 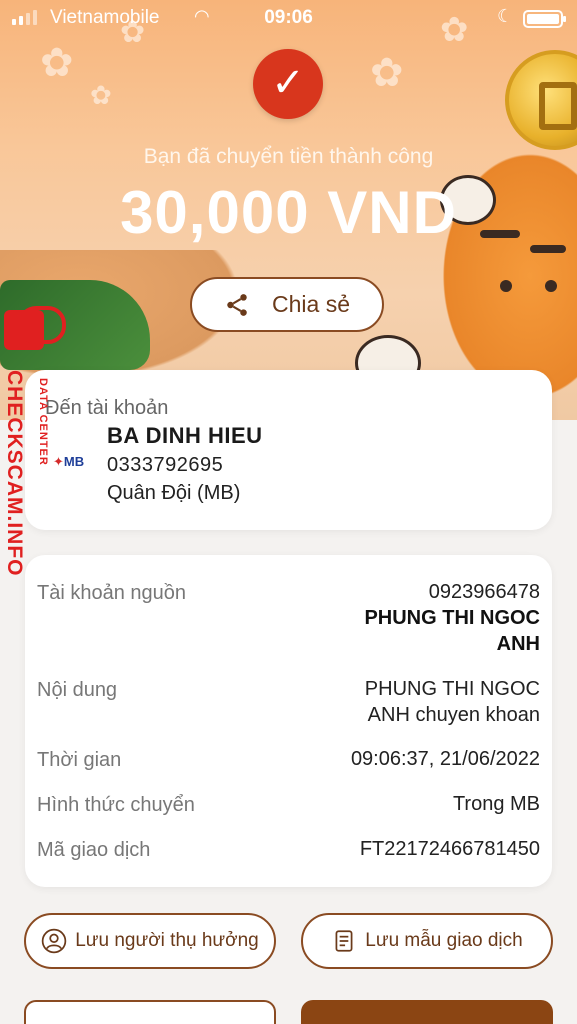 What do you see at coordinates (77, 690) in the screenshot?
I see `content-label: Nội dung` at bounding box center [77, 690].